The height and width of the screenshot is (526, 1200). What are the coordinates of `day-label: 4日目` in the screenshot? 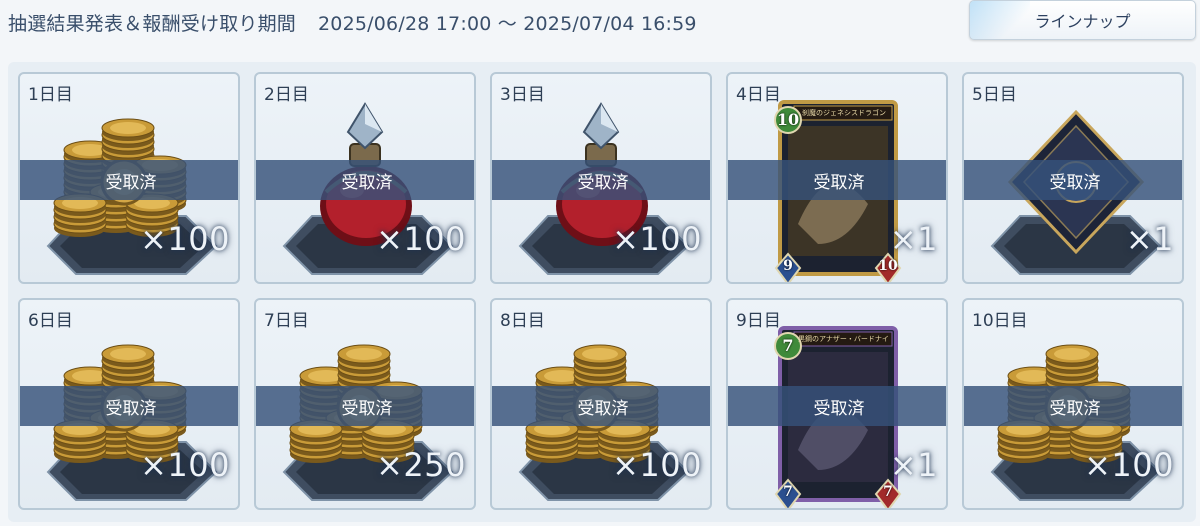 It's located at (758, 95).